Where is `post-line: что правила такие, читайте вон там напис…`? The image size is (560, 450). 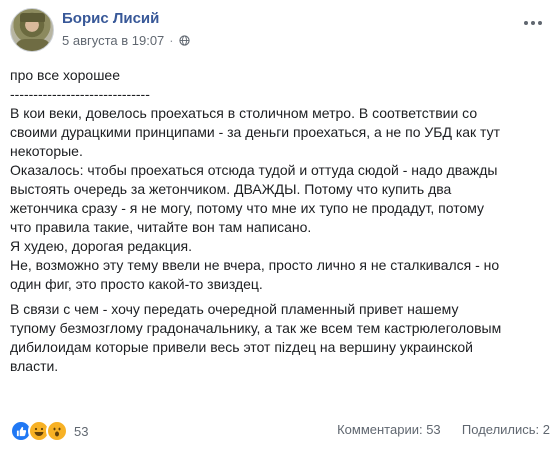
post-line: что правила такие, читайте вон там напис… is located at coordinates (161, 227).